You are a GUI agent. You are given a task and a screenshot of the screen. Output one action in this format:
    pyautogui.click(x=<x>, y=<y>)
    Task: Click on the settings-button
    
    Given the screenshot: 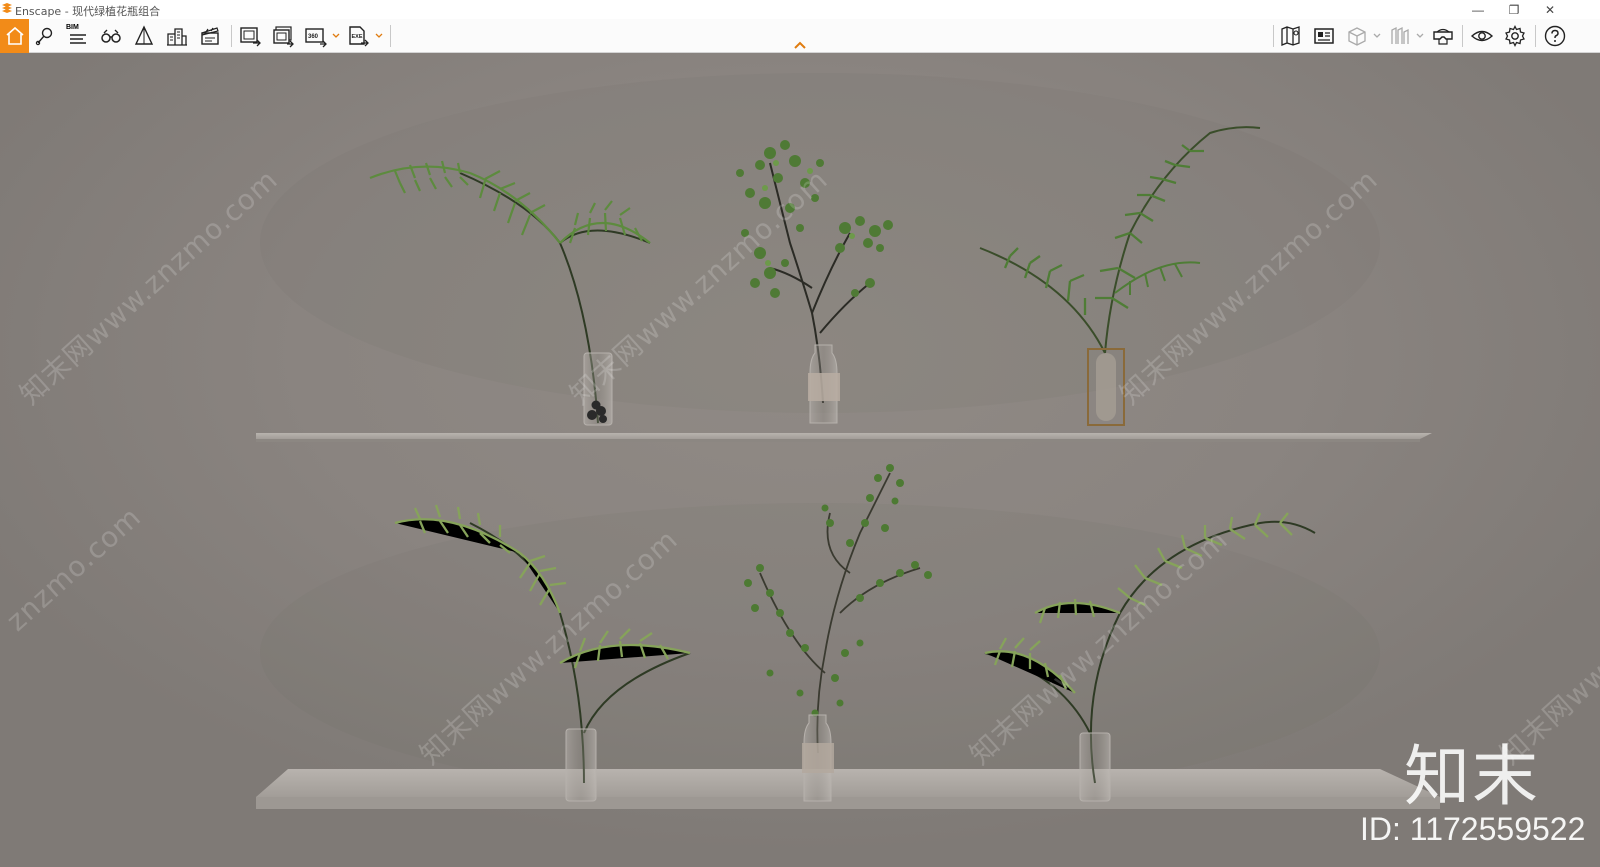 What is the action you would take?
    pyautogui.click(x=1515, y=36)
    